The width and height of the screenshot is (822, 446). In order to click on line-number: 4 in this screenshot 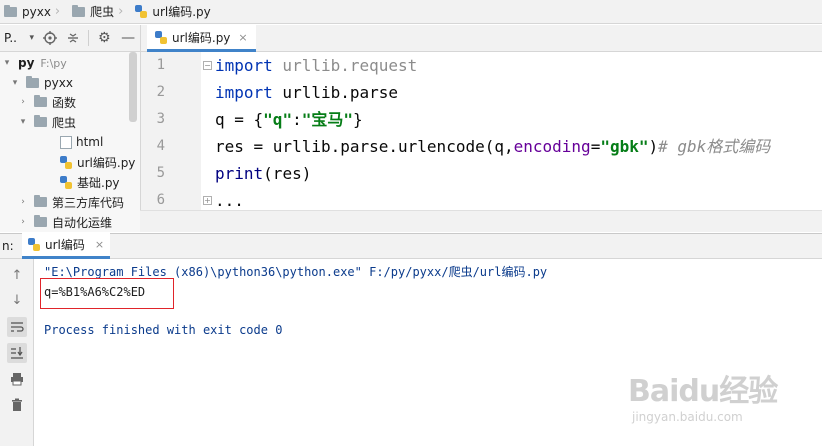, I will do `click(160, 146)`.